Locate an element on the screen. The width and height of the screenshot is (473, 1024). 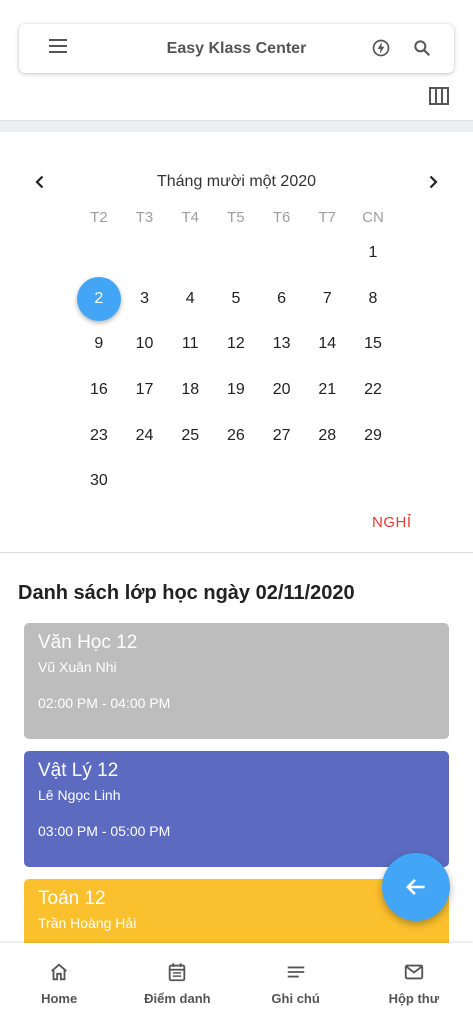
class-time: 02:00 PM - 04:00 PM is located at coordinates (104, 703).